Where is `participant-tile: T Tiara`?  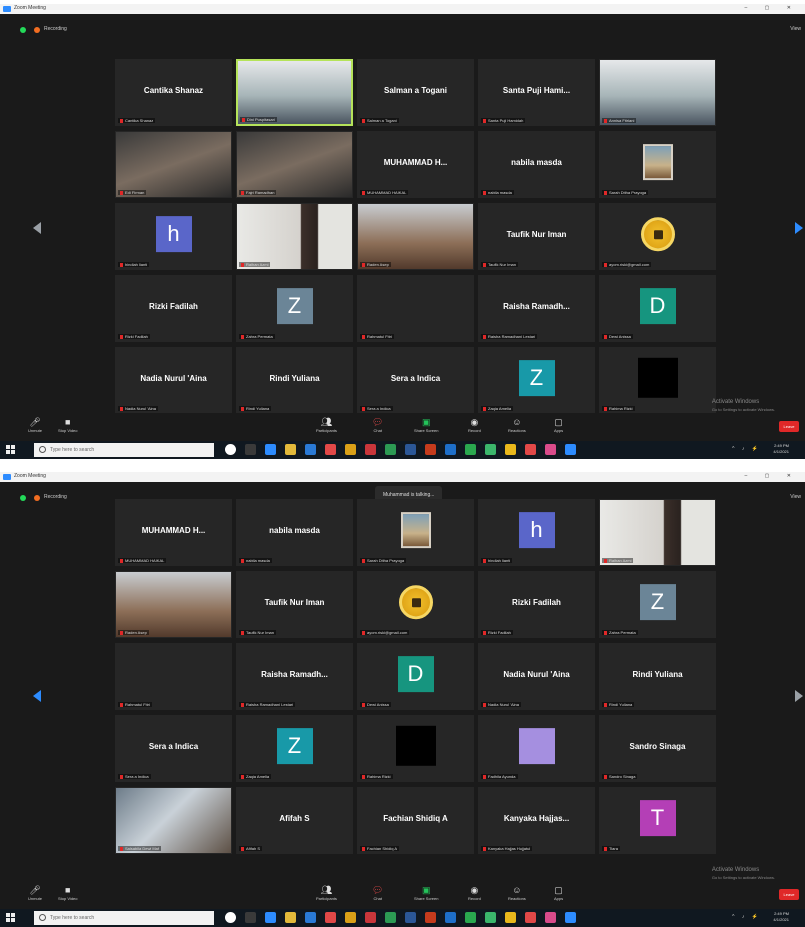
participant-tile: T Tiara is located at coordinates (657, 820).